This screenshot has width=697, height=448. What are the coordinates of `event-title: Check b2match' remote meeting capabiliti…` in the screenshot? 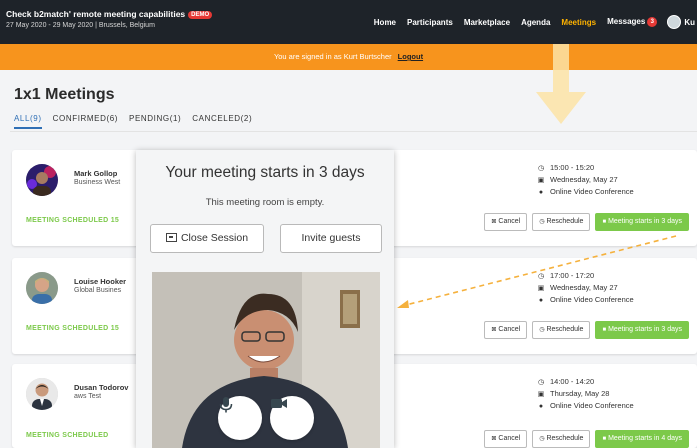 It's located at (109, 14).